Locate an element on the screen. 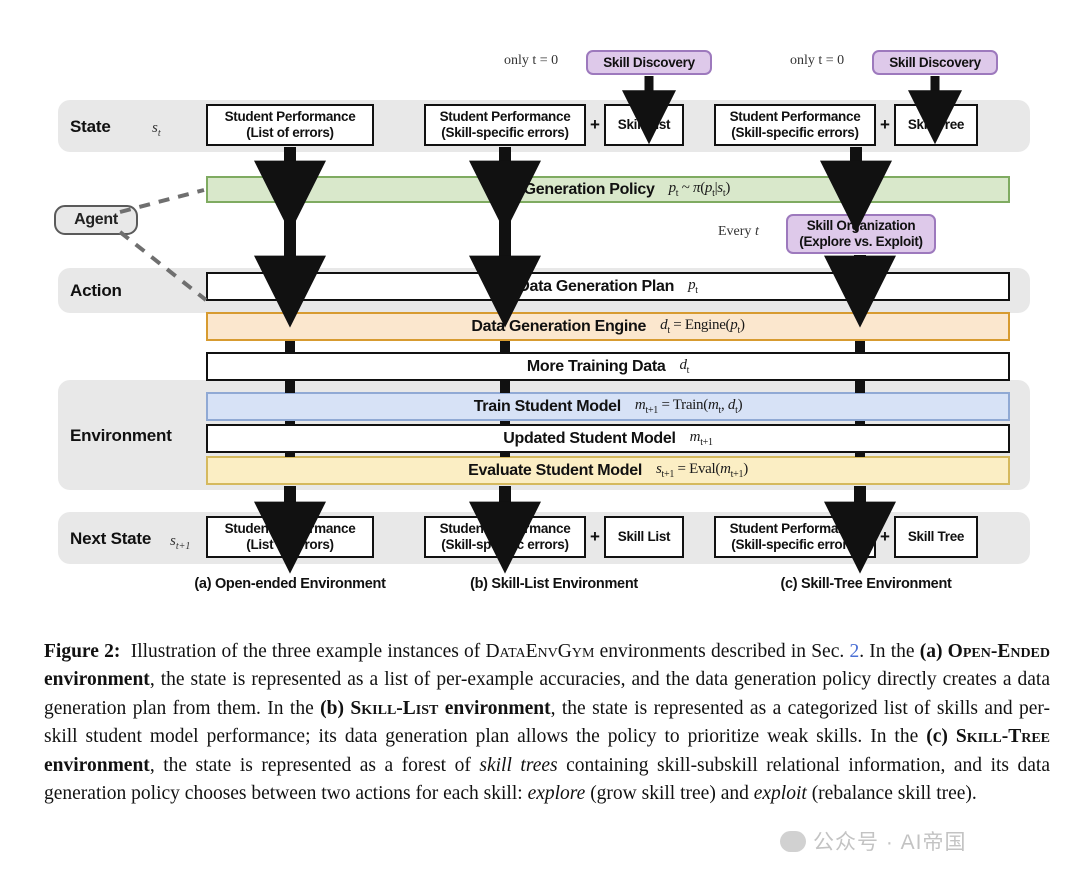  caption-sc-skill-list: Skill-List is located at coordinates (394, 708).